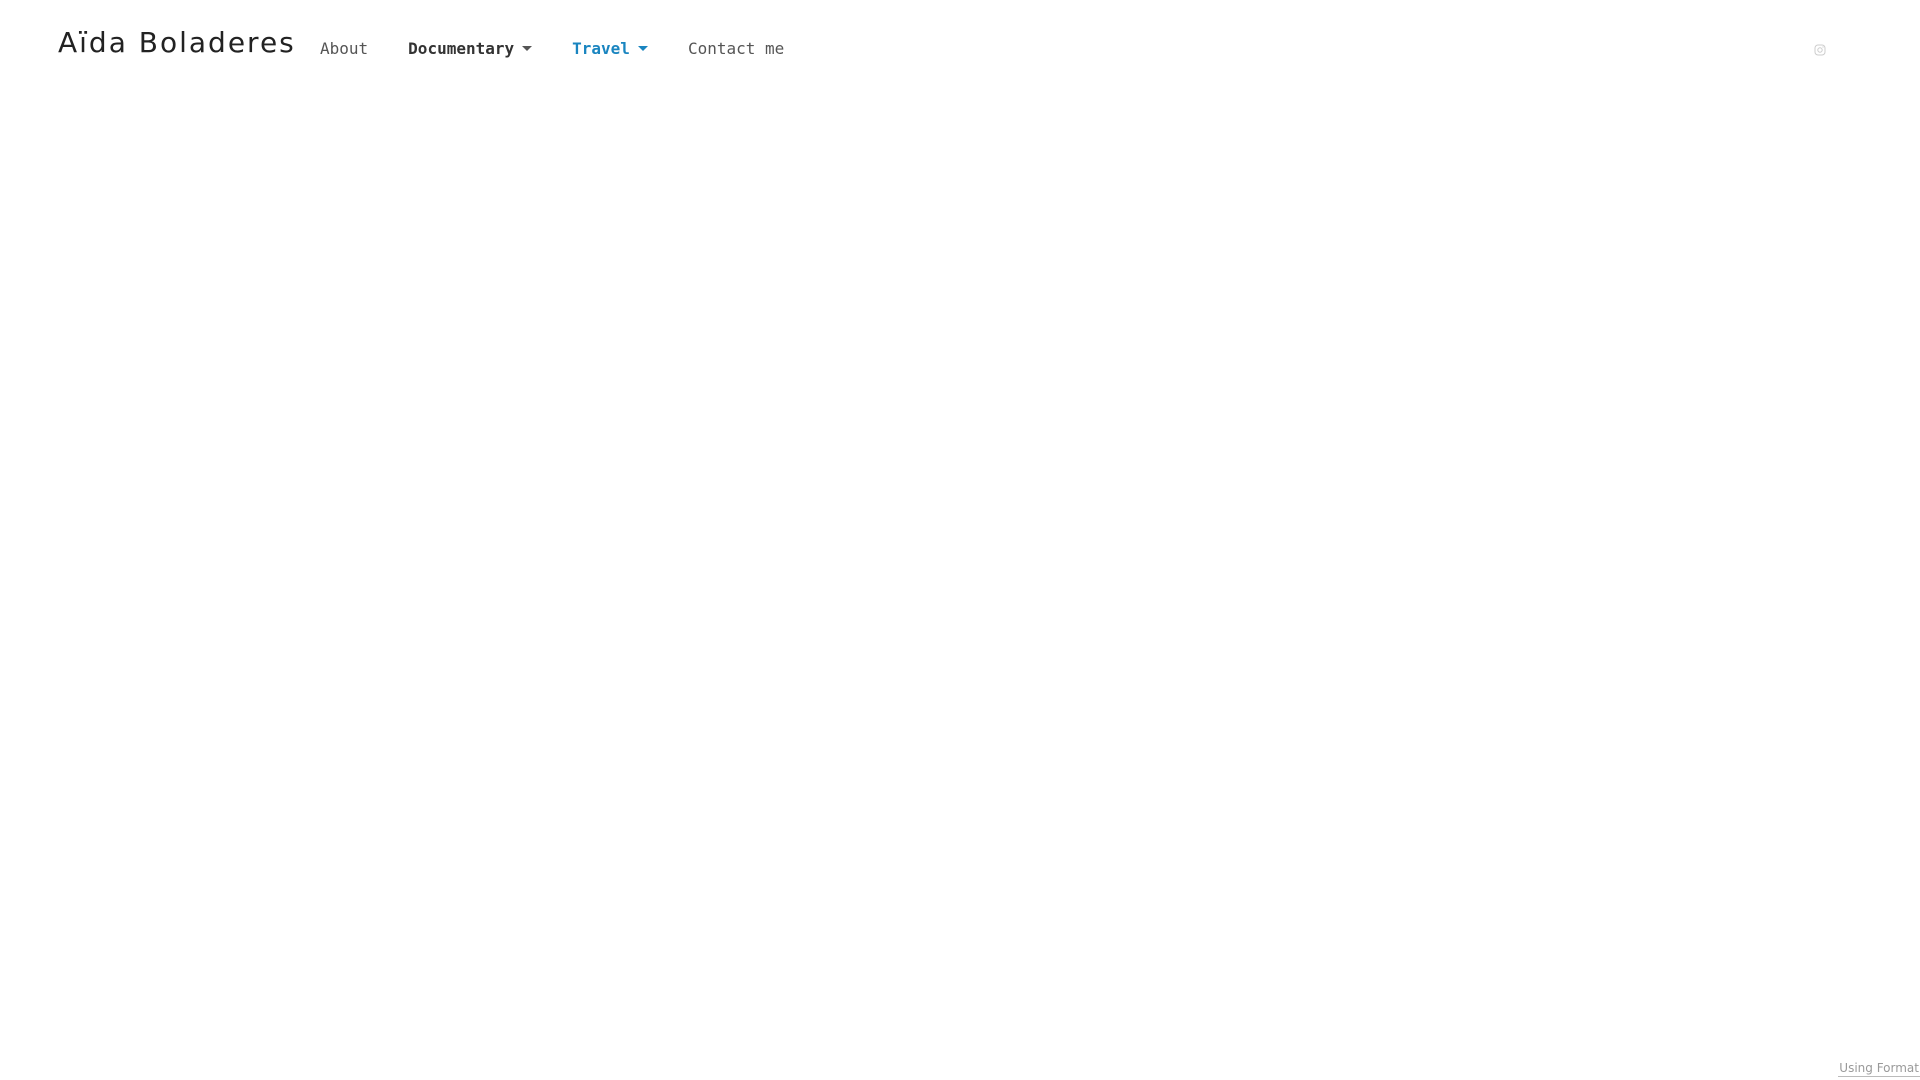 This screenshot has width=1920, height=1080. I want to click on instagram-icon, so click(1820, 50).